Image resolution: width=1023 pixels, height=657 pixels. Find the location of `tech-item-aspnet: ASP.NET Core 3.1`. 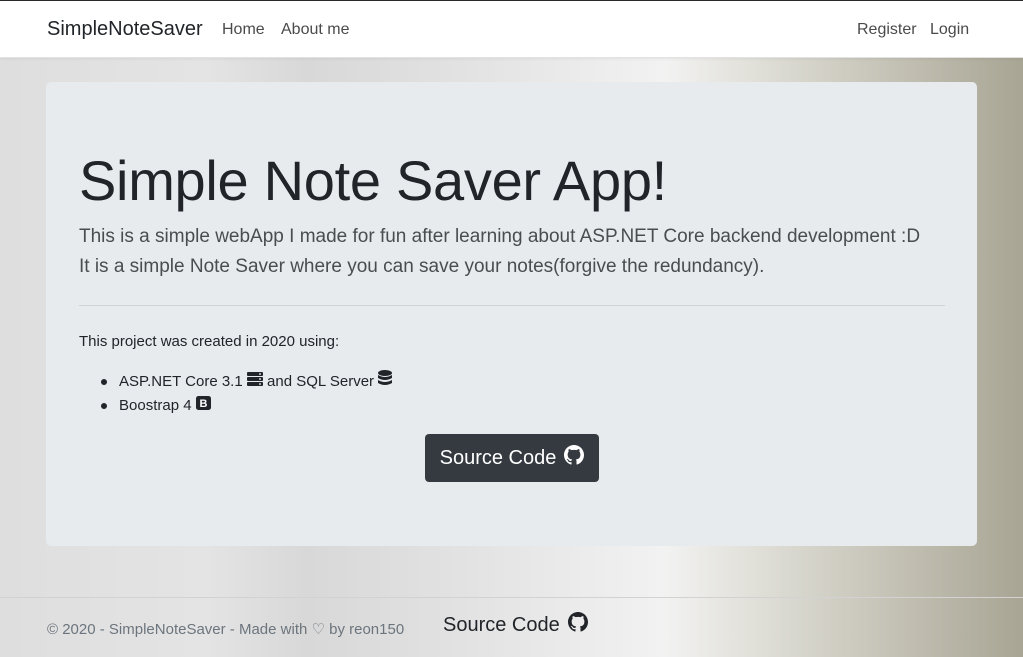

tech-item-aspnet: ASP.NET Core 3.1 is located at coordinates (181, 381).